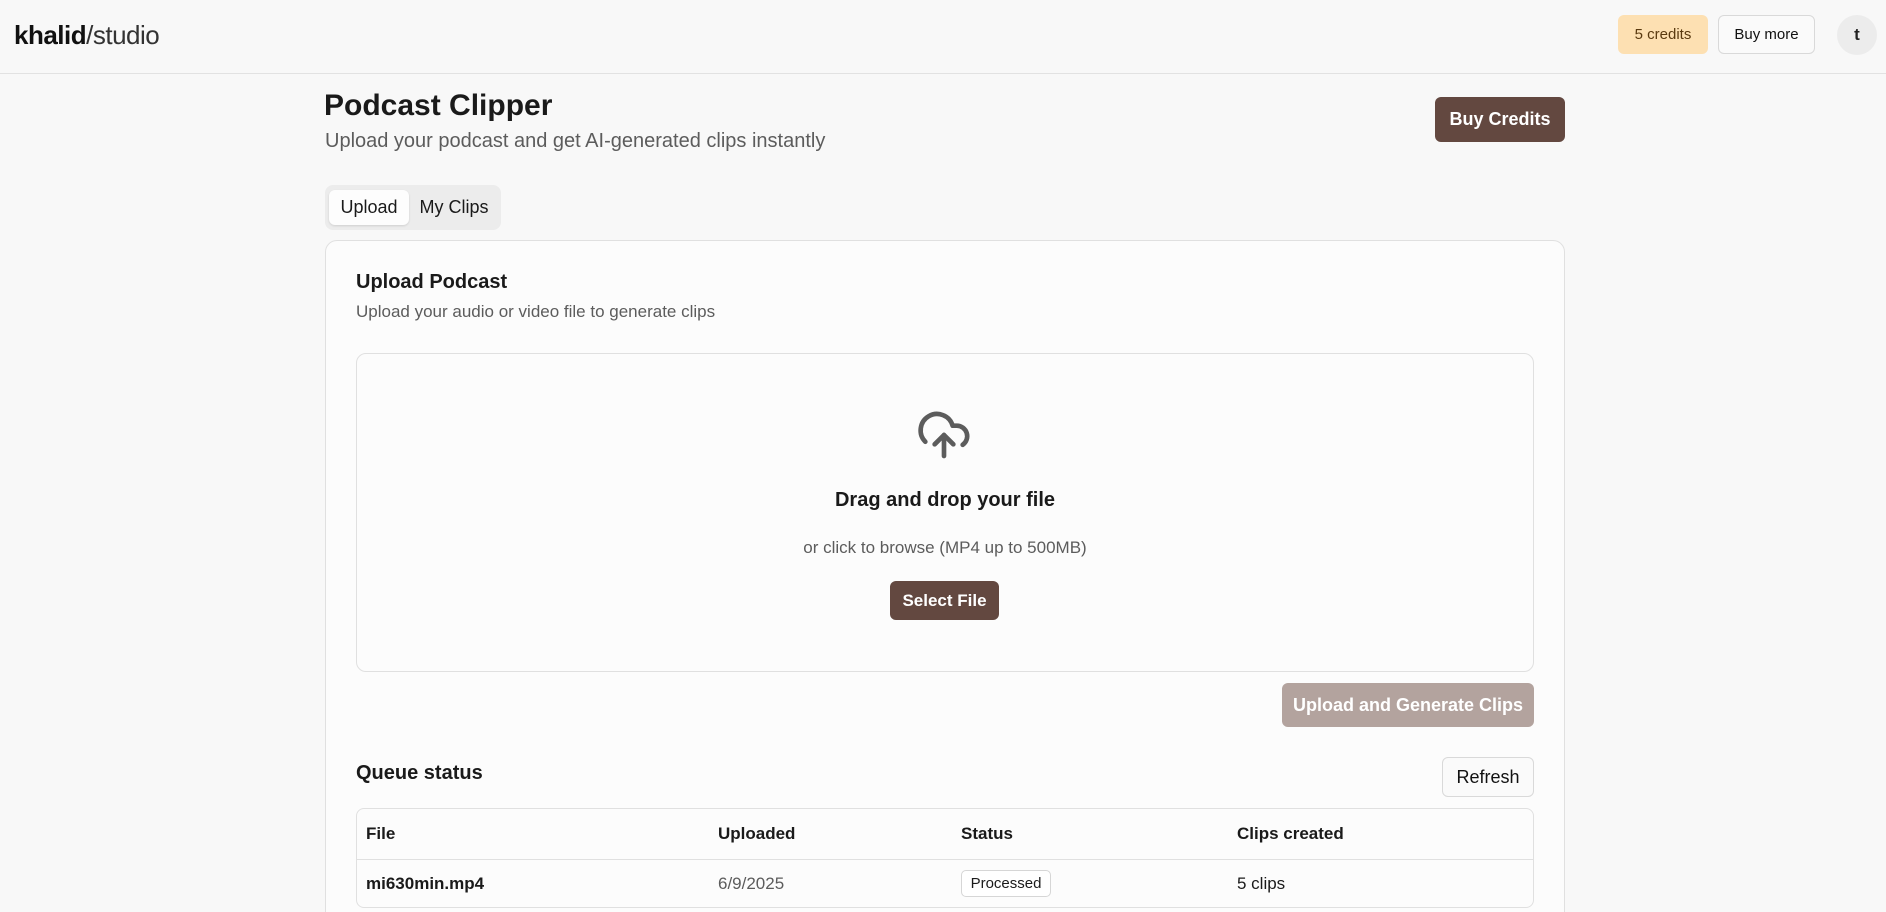 This screenshot has width=1886, height=912. What do you see at coordinates (419, 773) in the screenshot?
I see `queue-title: Queue status` at bounding box center [419, 773].